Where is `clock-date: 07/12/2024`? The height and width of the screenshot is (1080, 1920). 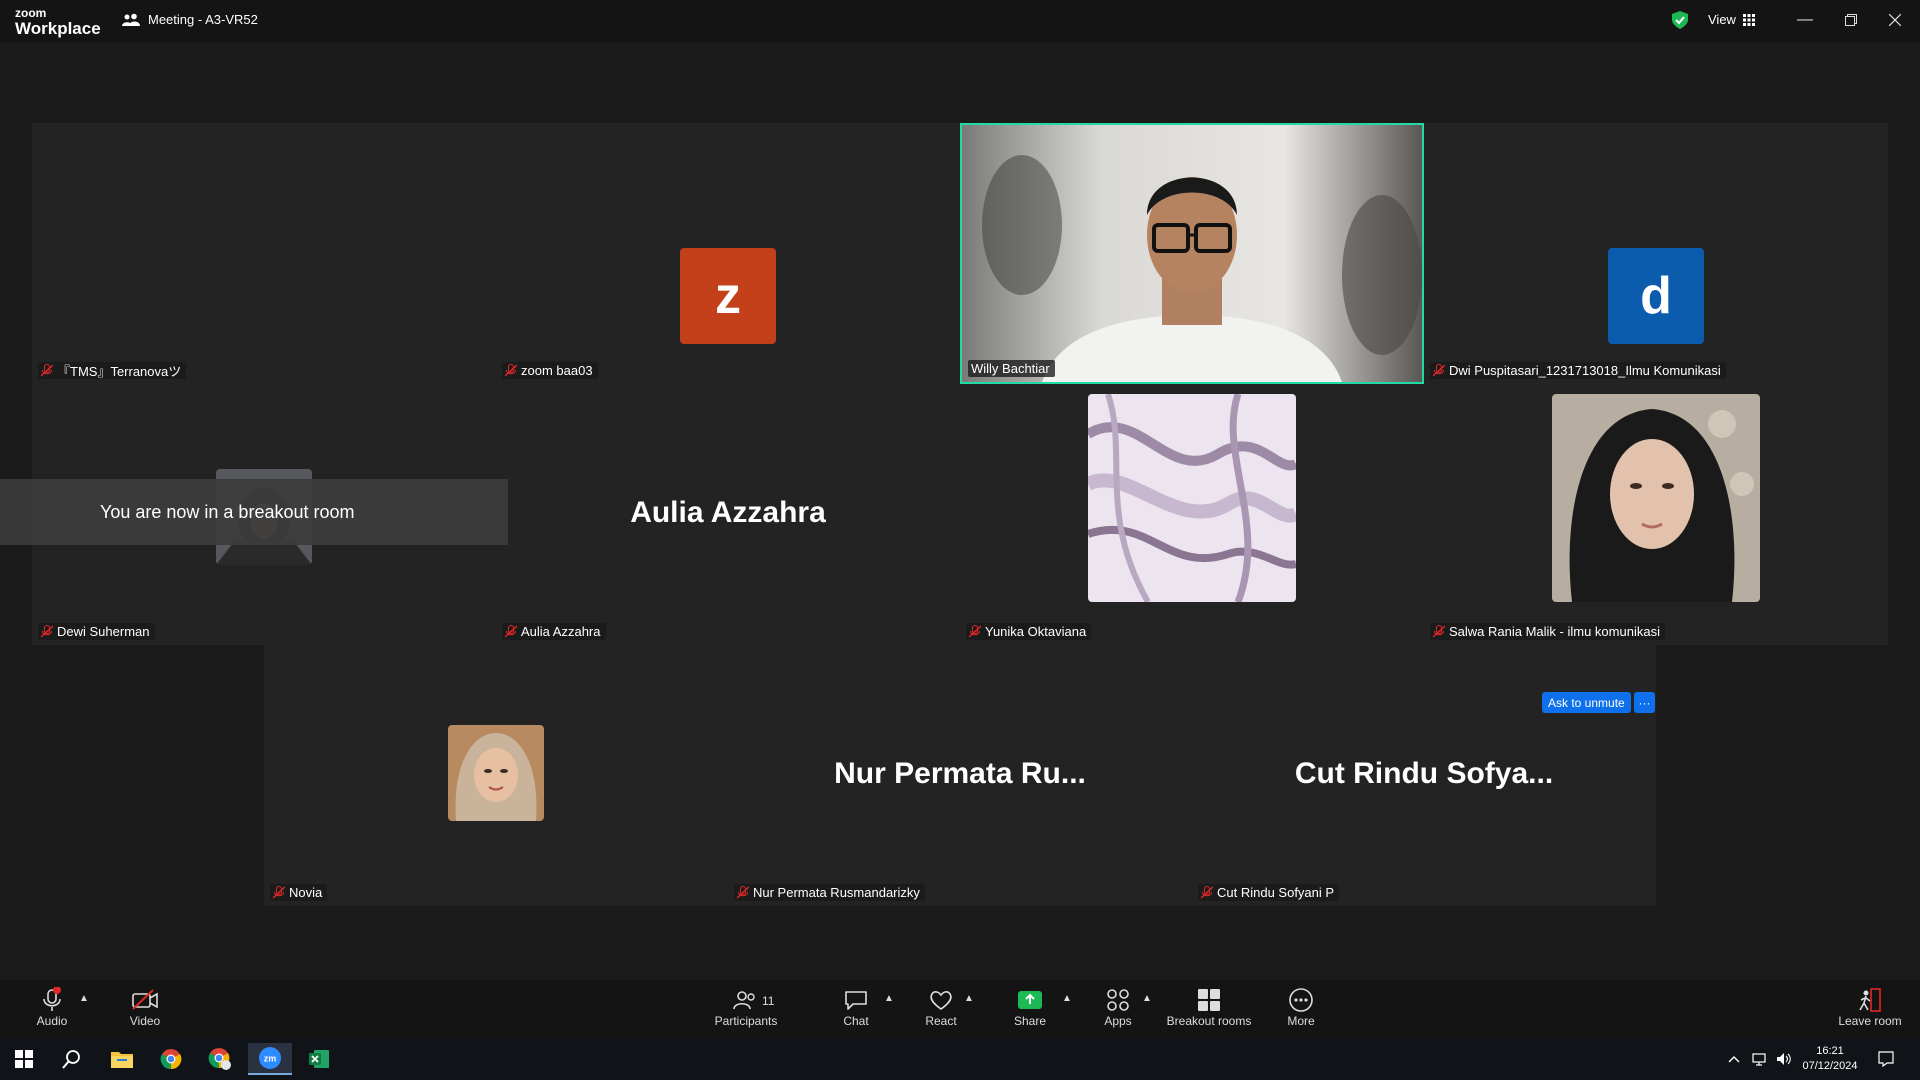 clock-date: 07/12/2024 is located at coordinates (1830, 1066).